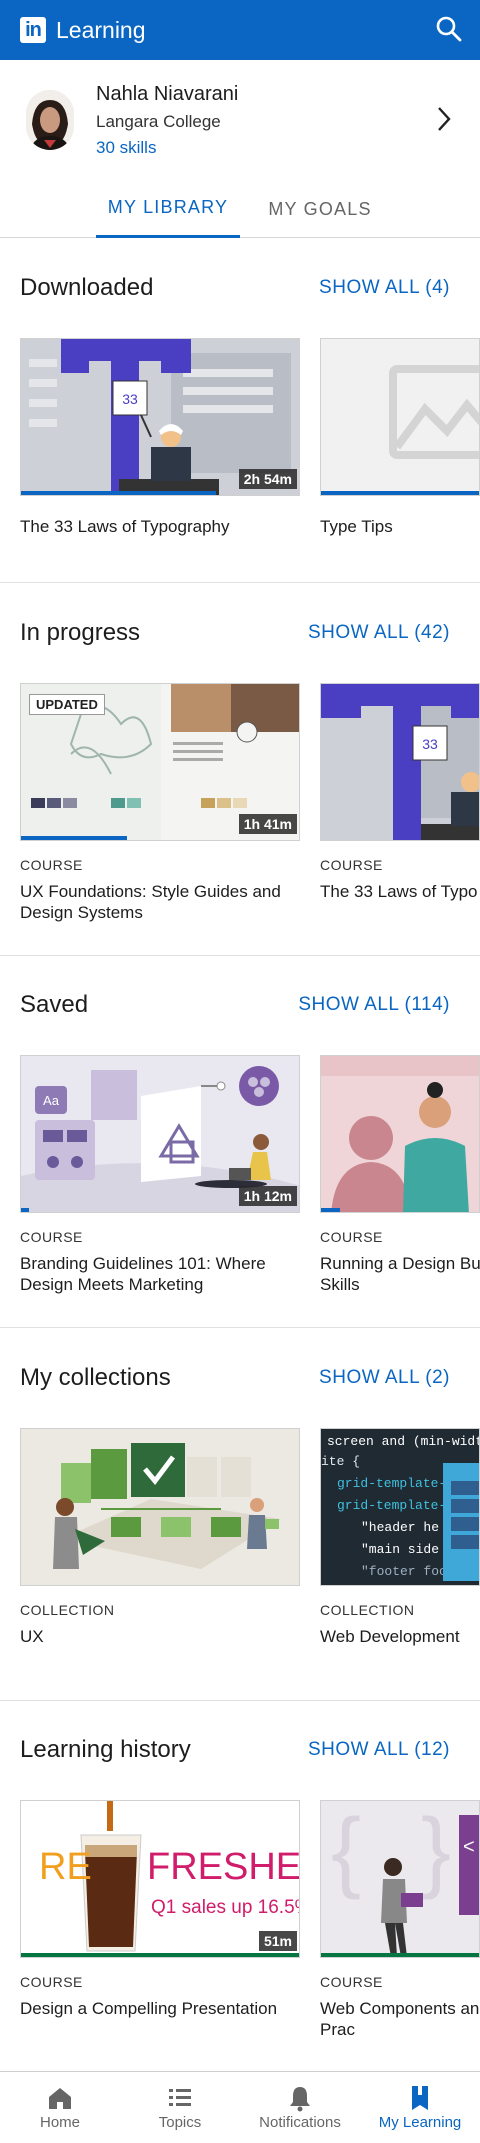  What do you see at coordinates (80, 632) in the screenshot?
I see `section-title: In progress` at bounding box center [80, 632].